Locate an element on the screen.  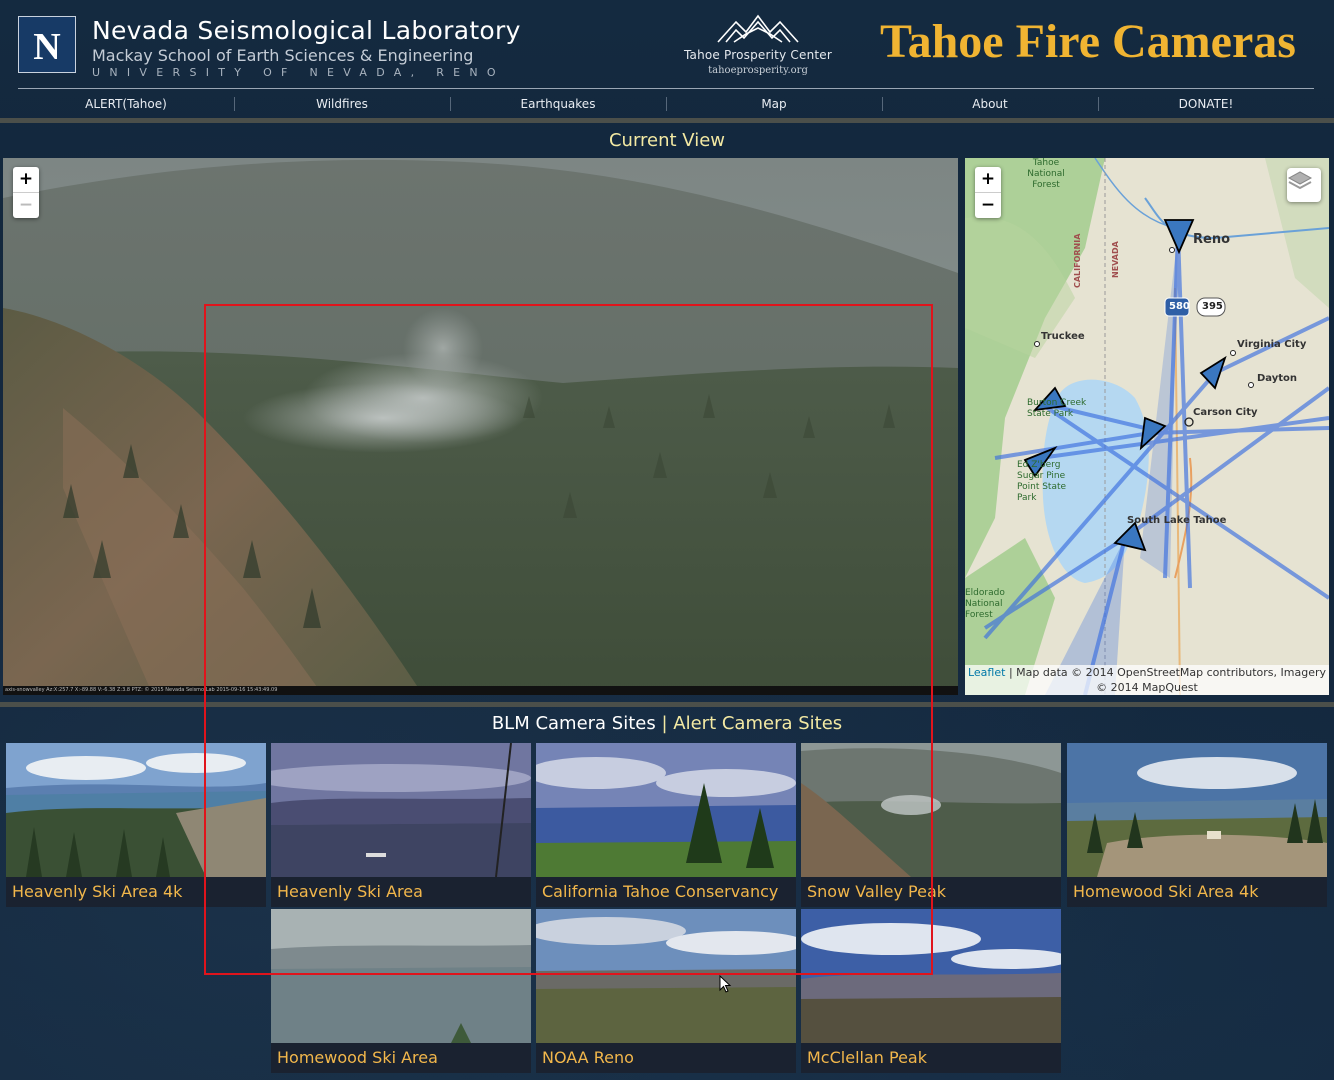
camera-zoom-in-button: + is located at coordinates (26, 179).